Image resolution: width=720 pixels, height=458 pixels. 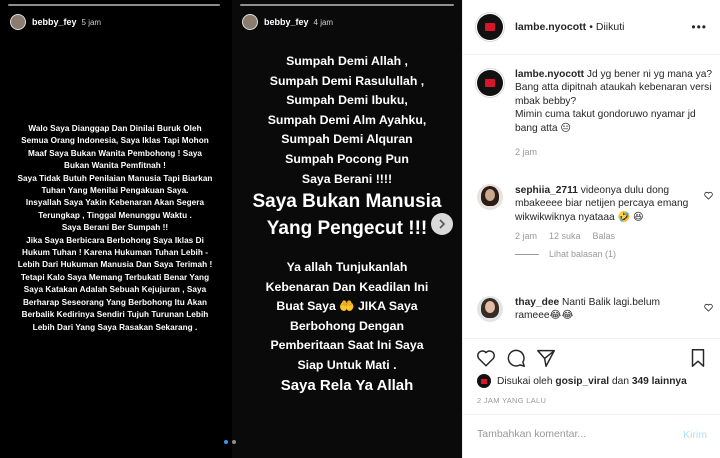 What do you see at coordinates (323, 22) in the screenshot?
I see `story-time: 4 jam` at bounding box center [323, 22].